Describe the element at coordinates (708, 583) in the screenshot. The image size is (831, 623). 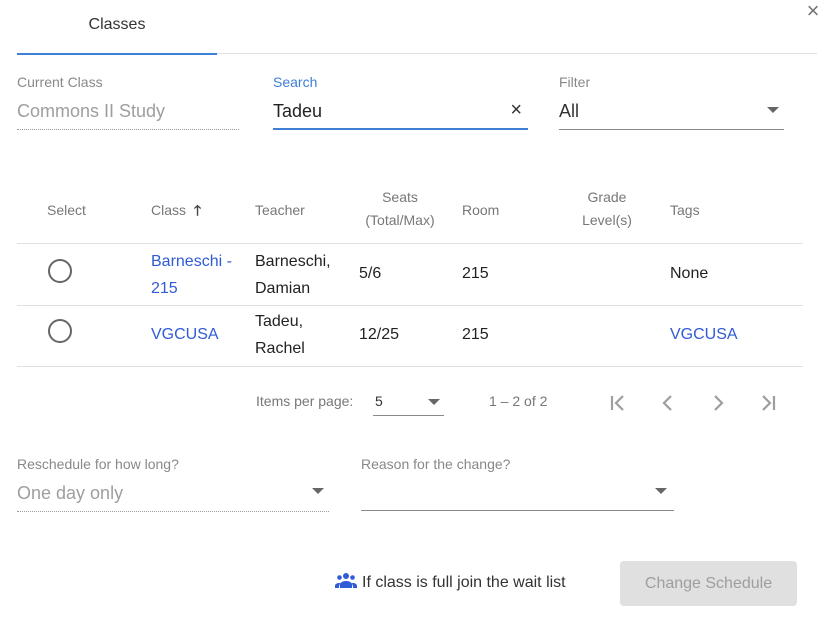
I see `change-schedule-button: Change Schedule` at that location.